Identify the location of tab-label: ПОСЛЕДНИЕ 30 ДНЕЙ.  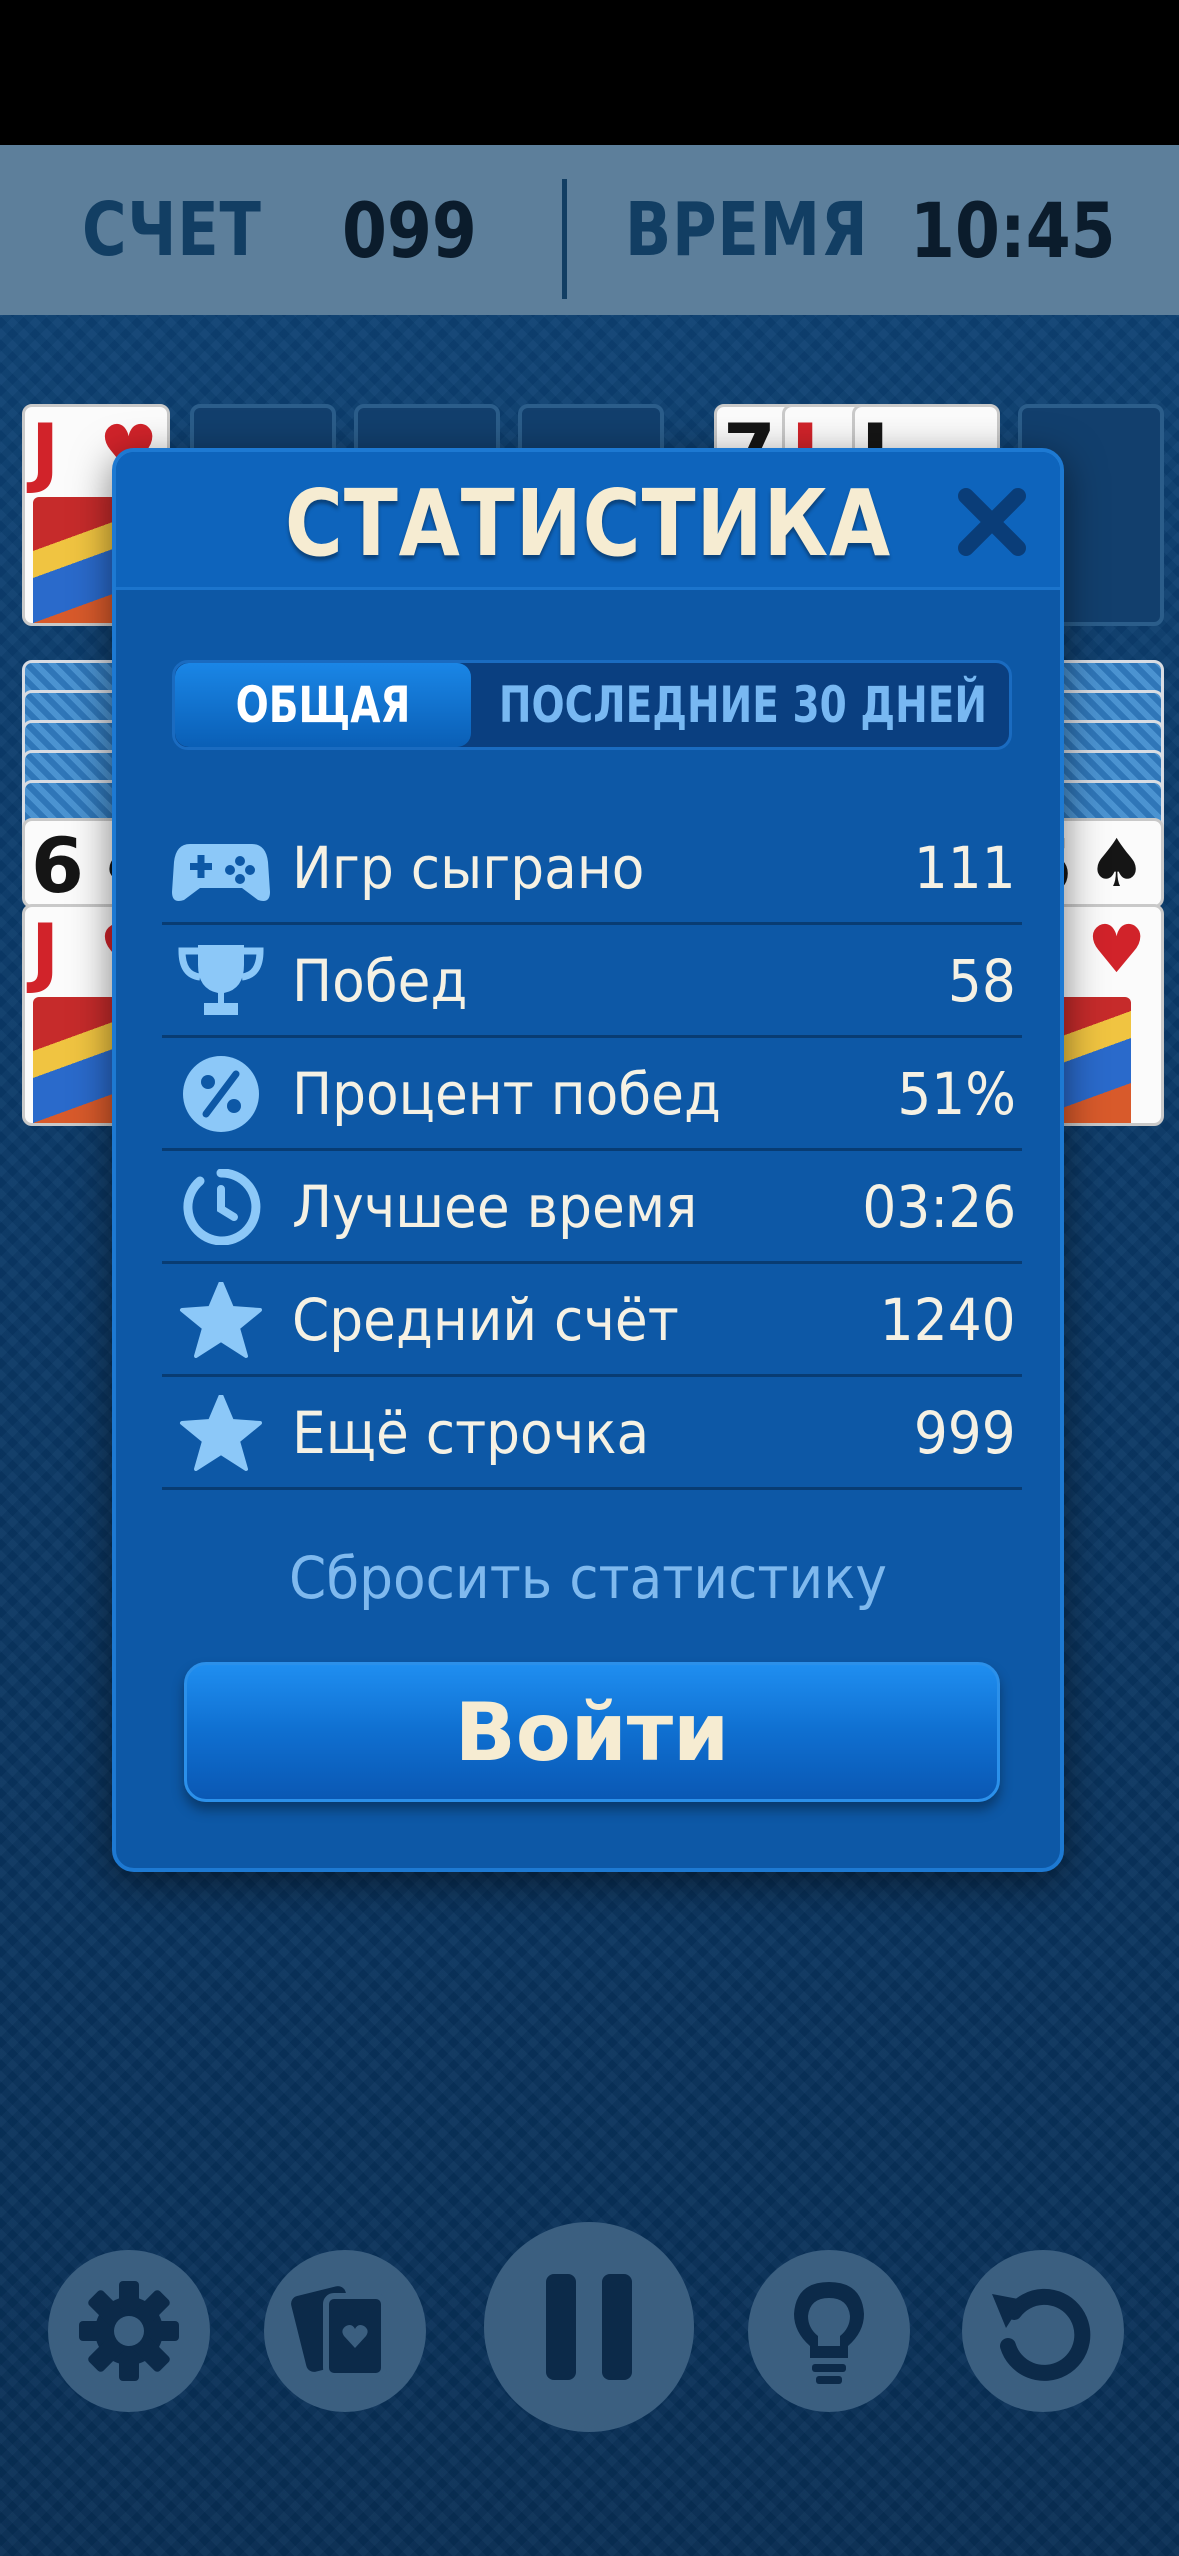
(743, 705).